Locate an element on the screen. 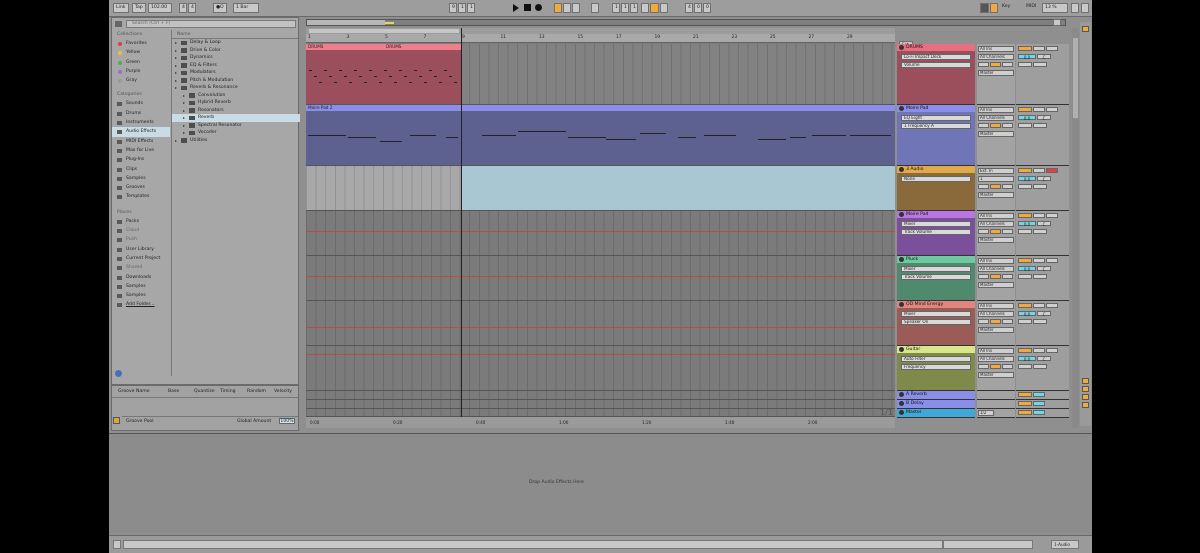 This screenshot has height=553, width=1200. track-header-moire-pad: Moire Pad Mixer Track Volume is located at coordinates (936, 233).